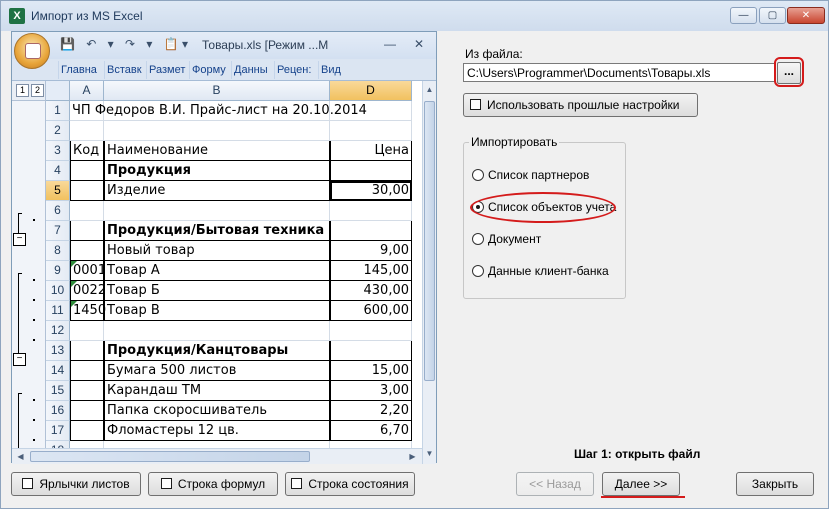  What do you see at coordinates (217, 351) in the screenshot?
I see `cell-b: Продукция/Канцтовары` at bounding box center [217, 351].